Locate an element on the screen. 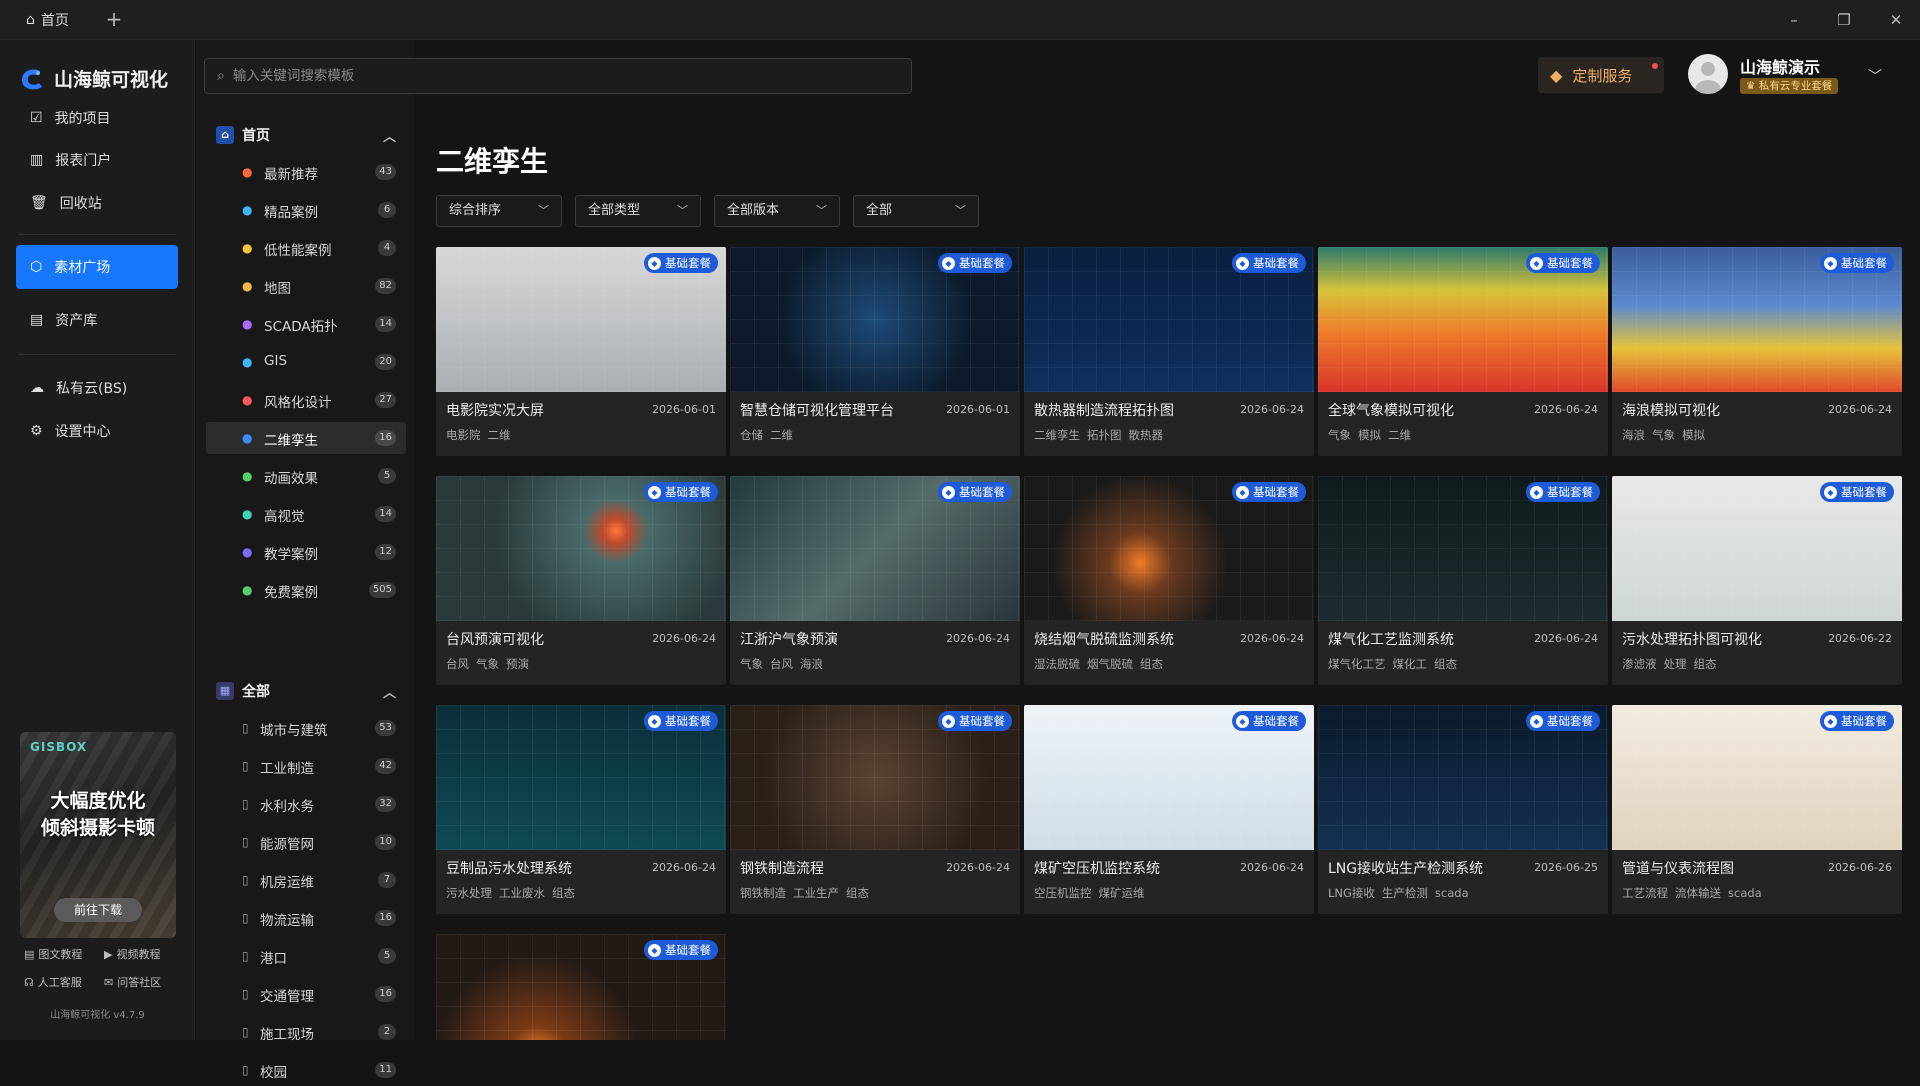 Image resolution: width=1920 pixels, height=1086 pixels. category-item: ● 风格化设计 27 is located at coordinates (306, 400).